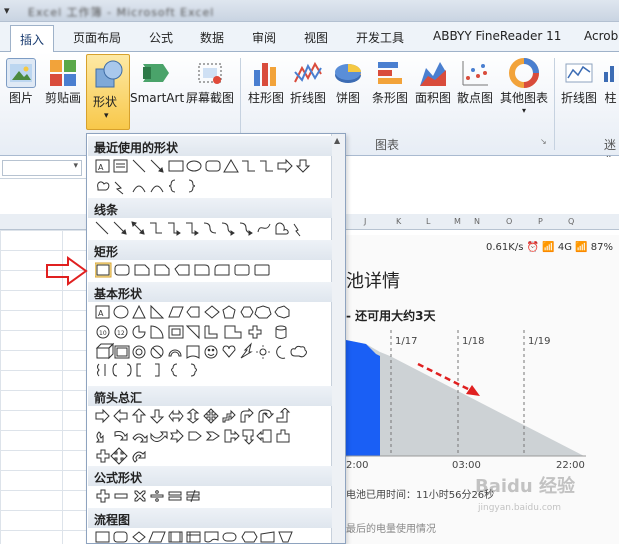 The width and height of the screenshot is (619, 544). What do you see at coordinates (473, 341) in the screenshot?
I see `graph-date-label: 1/18` at bounding box center [473, 341].